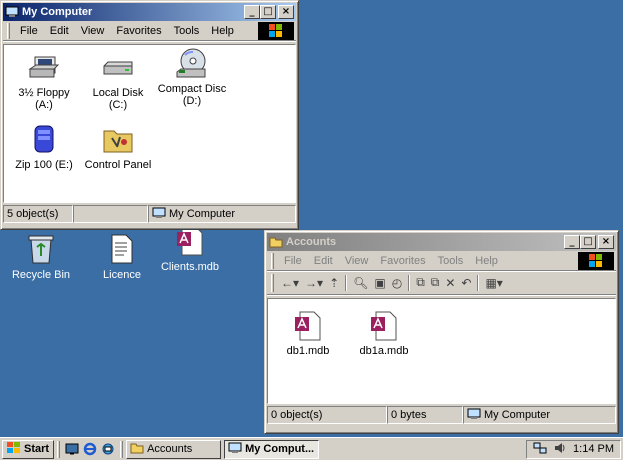 This screenshot has width=623, height=460. Describe the element at coordinates (38, 214) in the screenshot. I see `object-count: 5 object(s)` at that location.